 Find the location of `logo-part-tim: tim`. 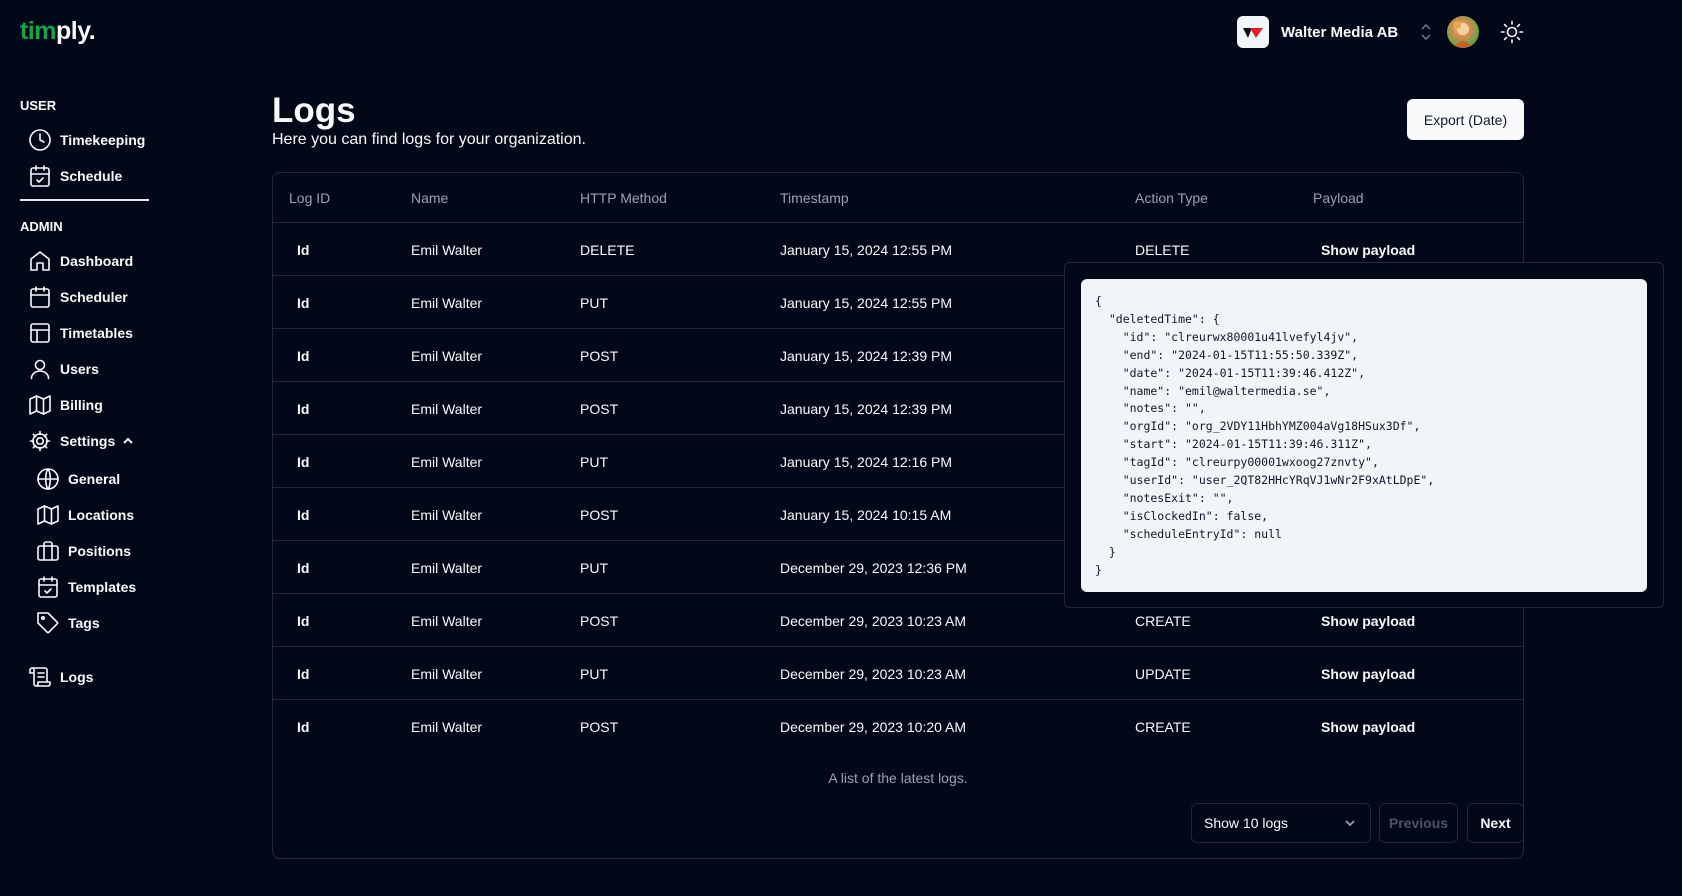

logo-part-tim: tim is located at coordinates (38, 31).